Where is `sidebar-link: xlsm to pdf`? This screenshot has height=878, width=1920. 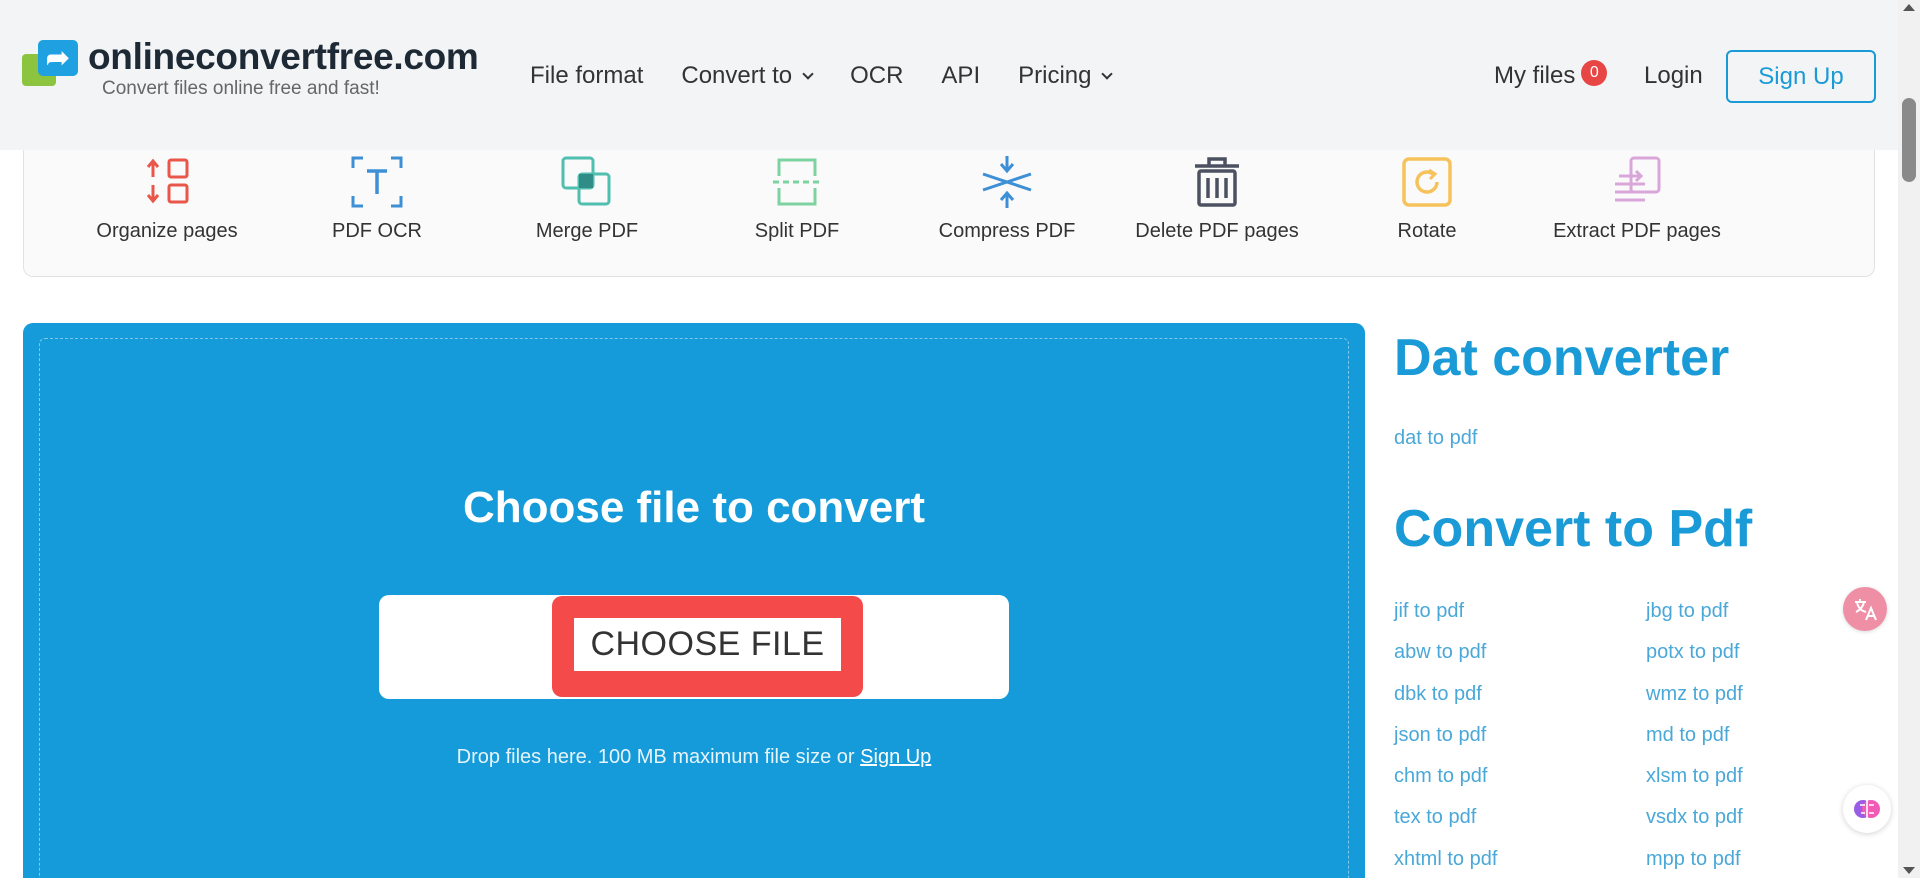 sidebar-link: xlsm to pdf is located at coordinates (1694, 785).